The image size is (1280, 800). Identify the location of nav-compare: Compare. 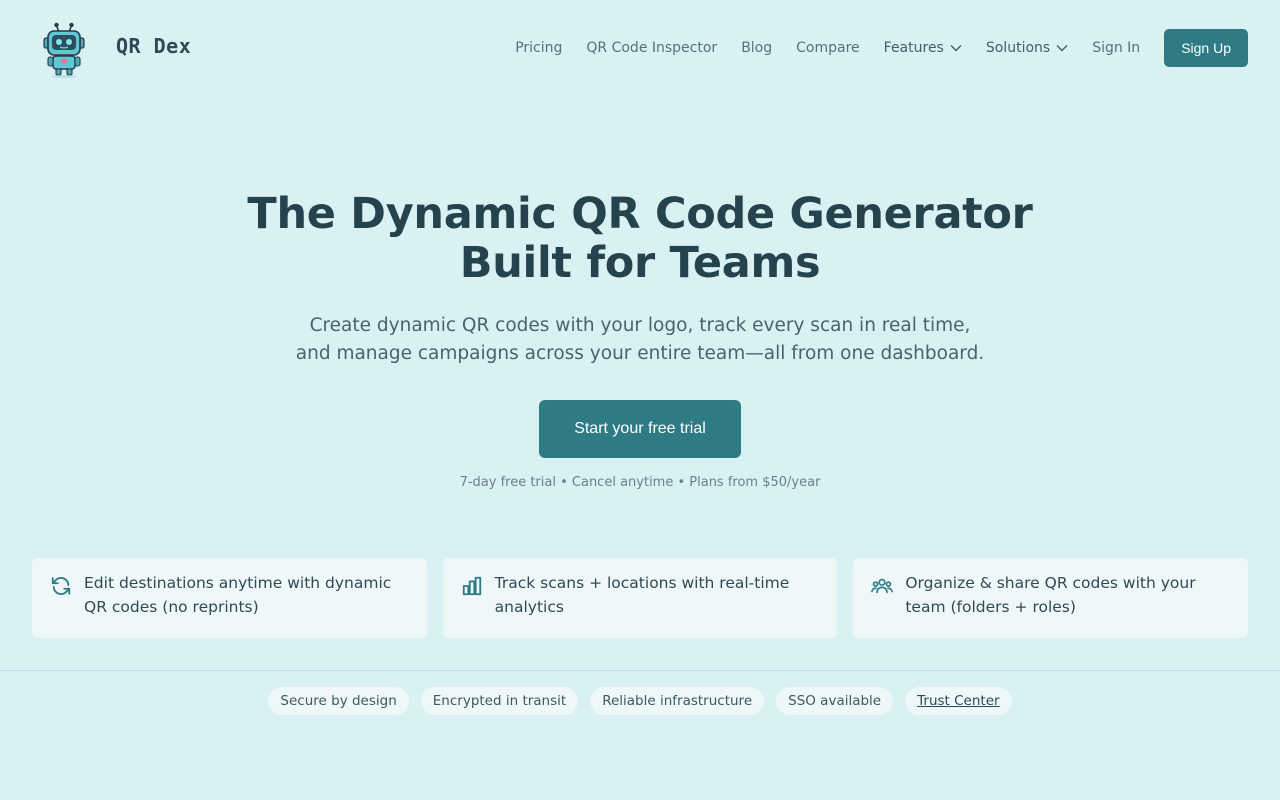
(828, 48).